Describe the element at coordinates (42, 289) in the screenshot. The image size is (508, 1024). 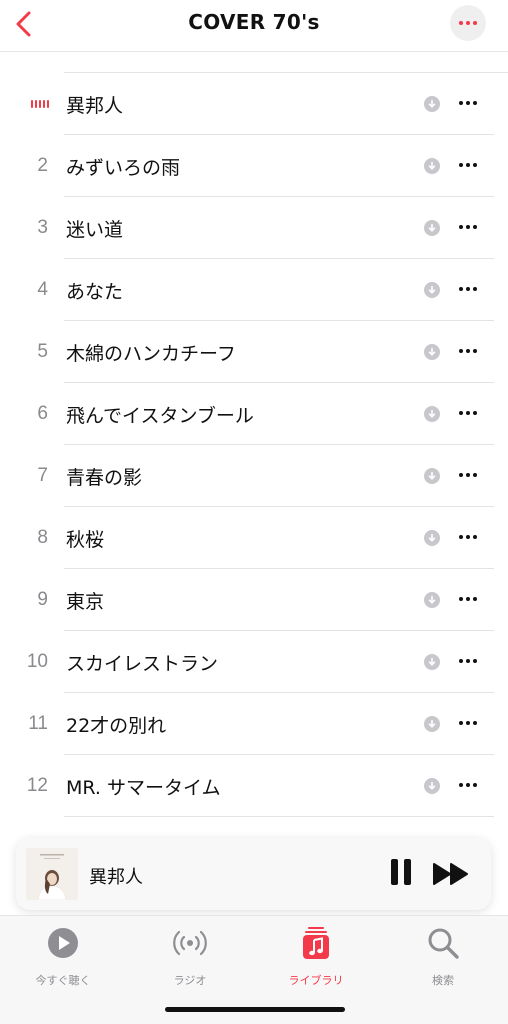
I see `track-number: 4` at that location.